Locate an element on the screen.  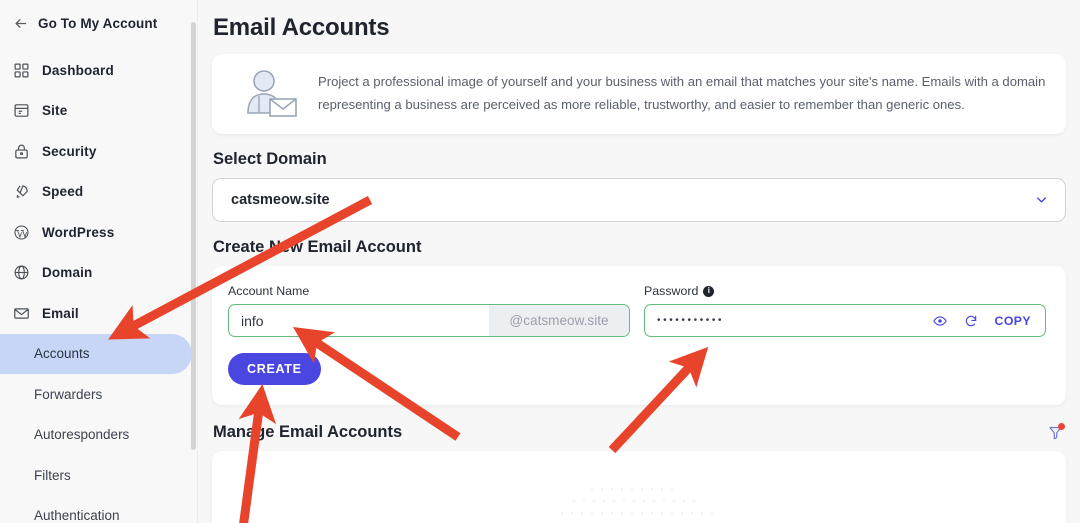
sidebar-item-label: Site is located at coordinates (55, 111).